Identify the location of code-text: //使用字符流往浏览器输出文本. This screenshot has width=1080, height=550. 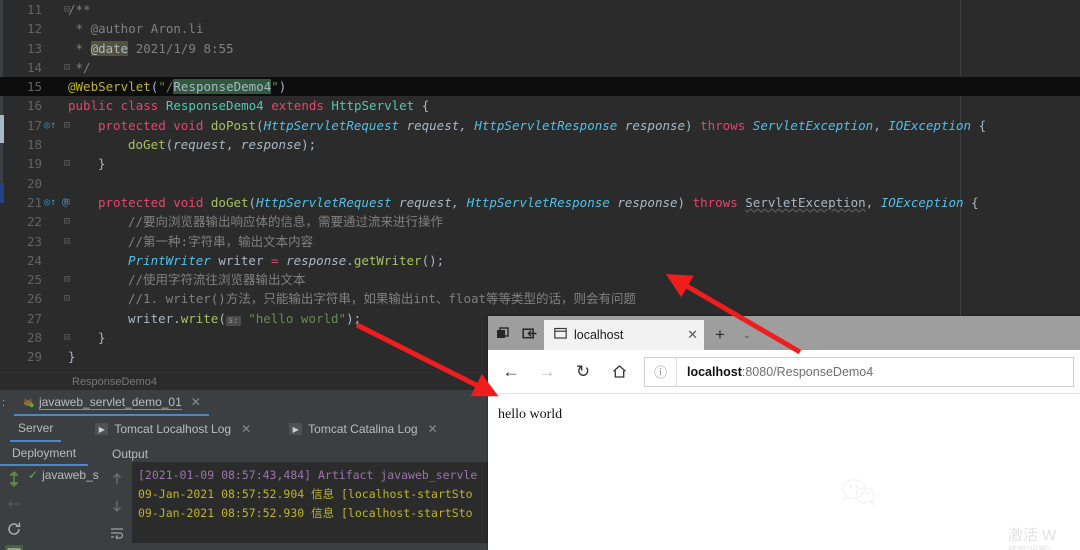
(217, 280).